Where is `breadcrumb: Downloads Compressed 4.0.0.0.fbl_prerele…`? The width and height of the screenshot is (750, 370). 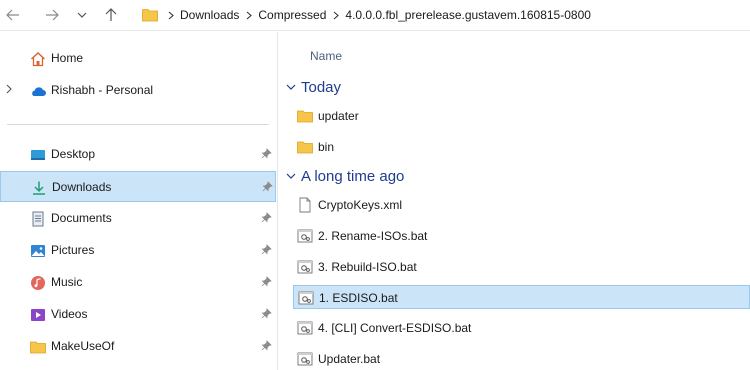 breadcrumb: Downloads Compressed 4.0.0.0.fbl_prerele… is located at coordinates (377, 15).